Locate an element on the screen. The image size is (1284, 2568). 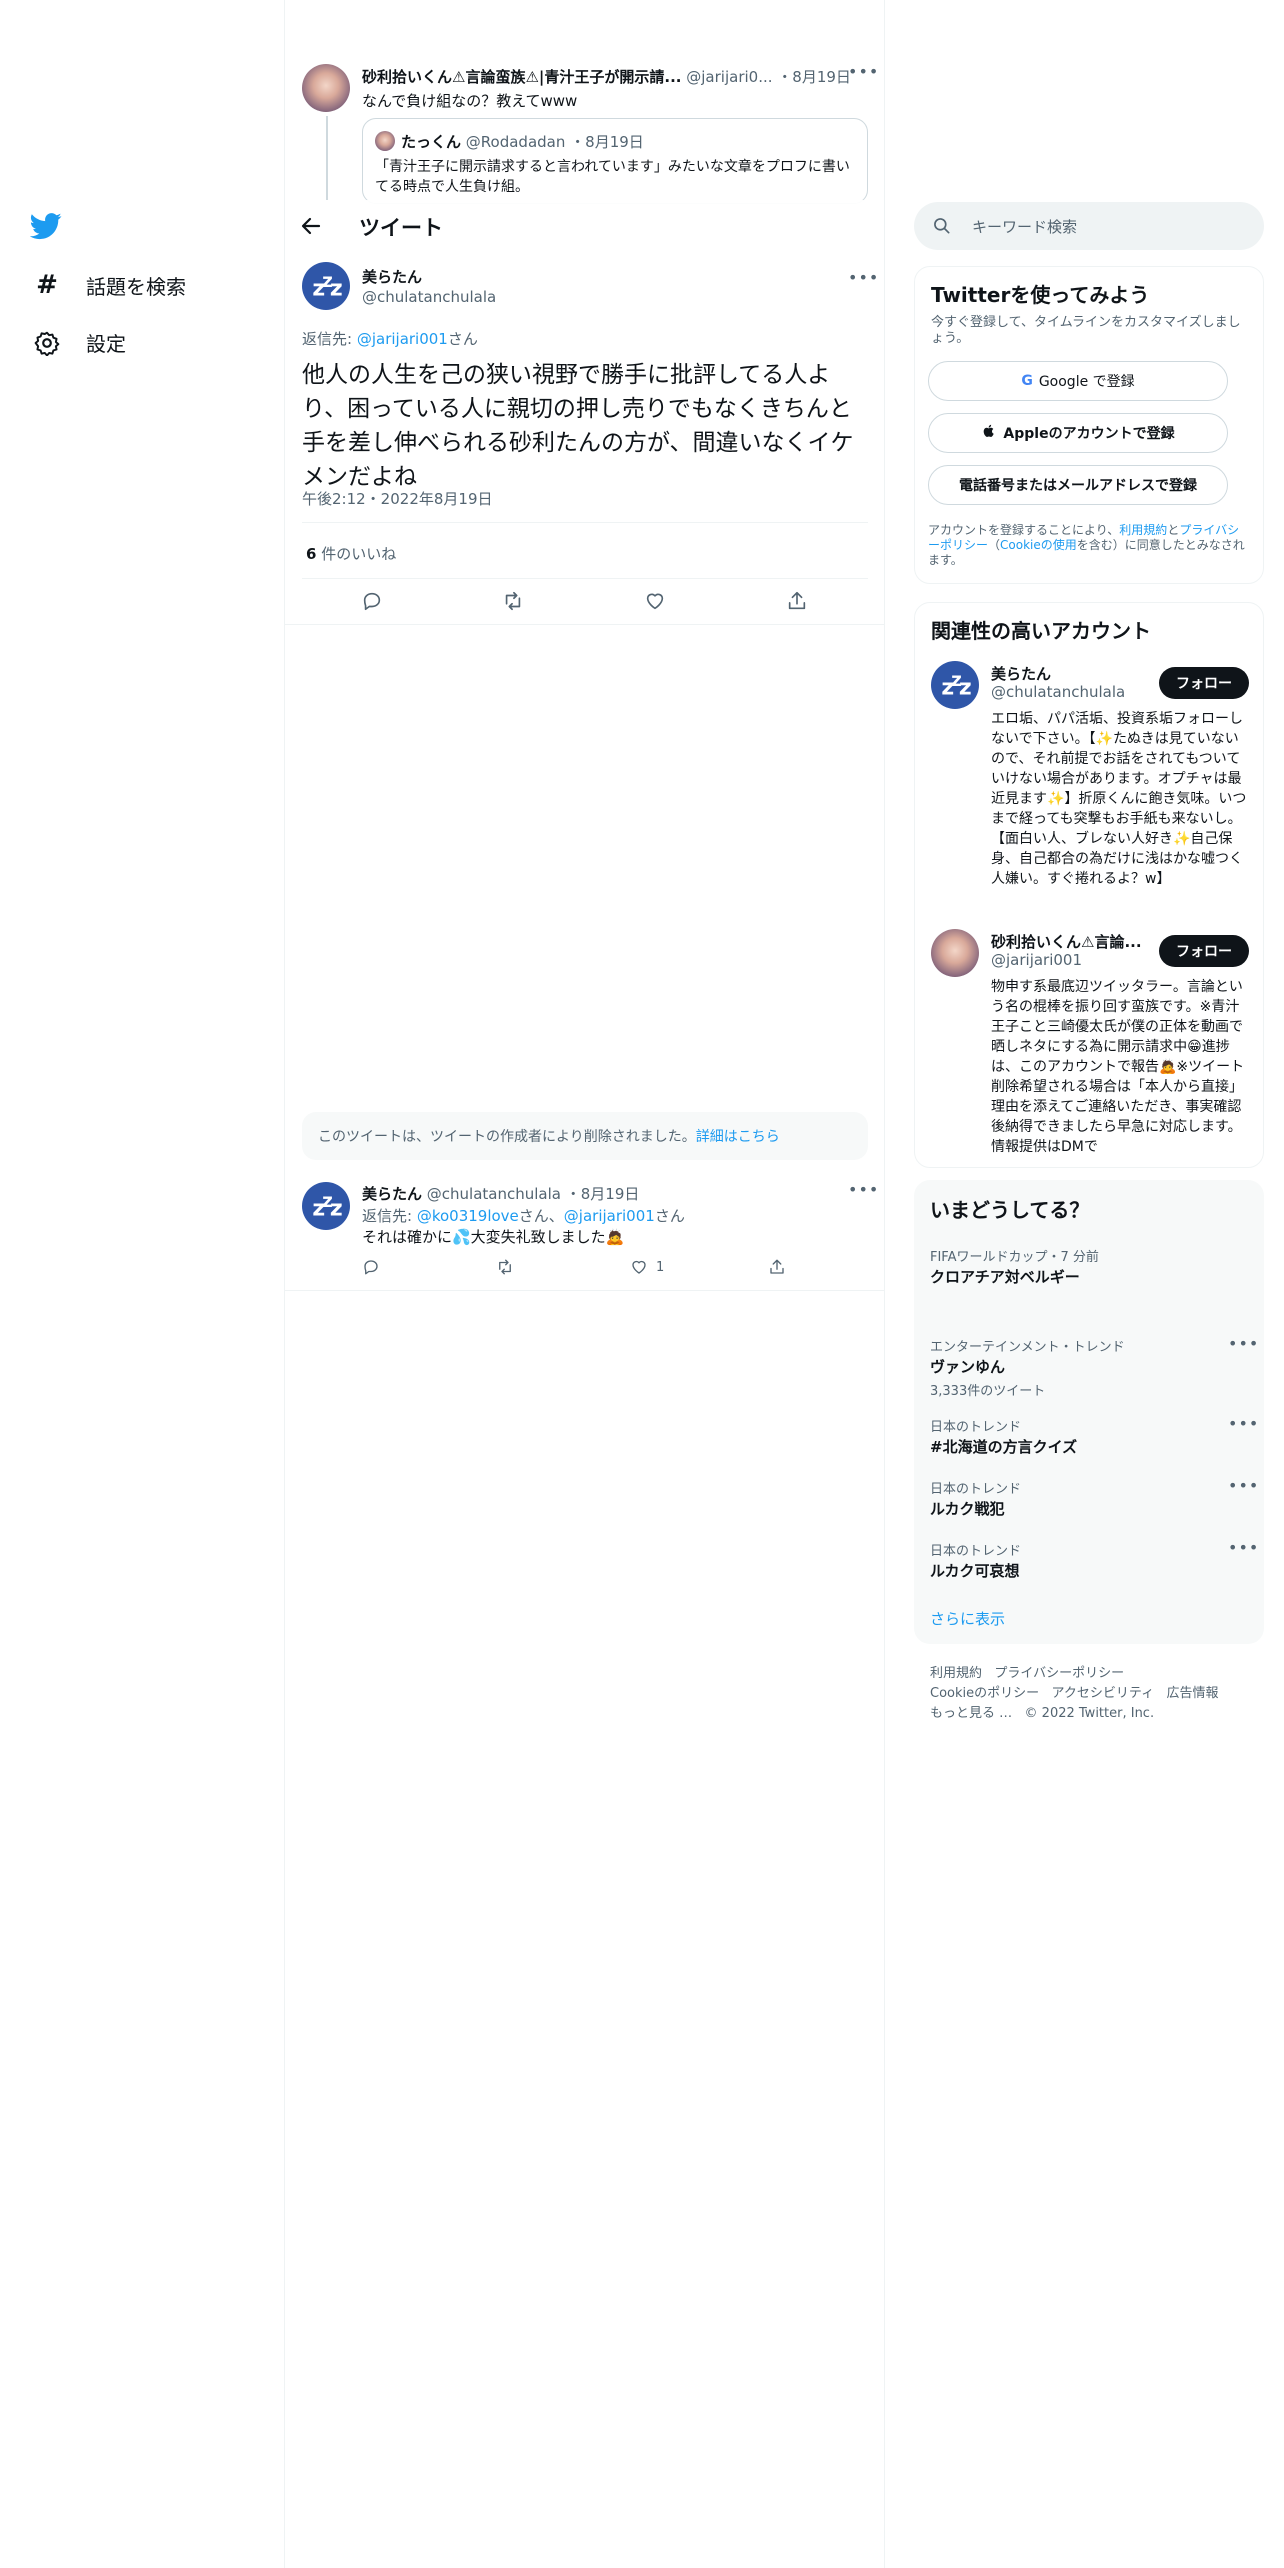
reply-tweet-header: 美らたん @chulatanchulala ・8月19日 is located at coordinates (500, 1193).